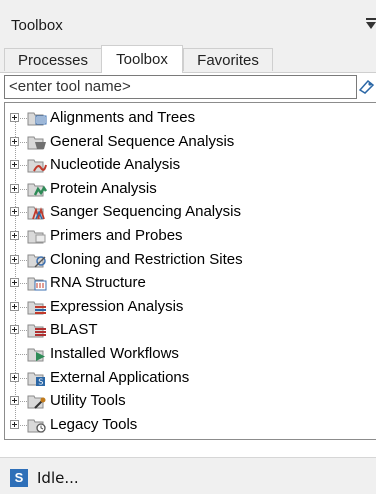  What do you see at coordinates (37, 189) in the screenshot?
I see `protein-icon` at bounding box center [37, 189].